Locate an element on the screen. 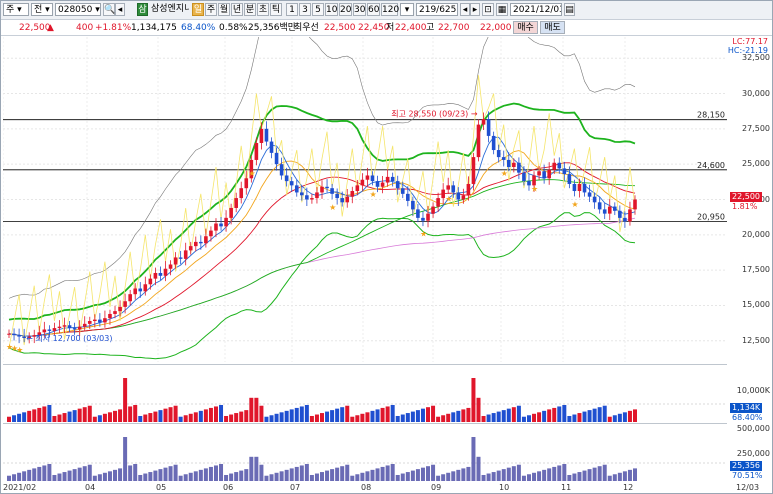 This screenshot has height=494, width=773. other-price: 22,000 is located at coordinates (496, 28).